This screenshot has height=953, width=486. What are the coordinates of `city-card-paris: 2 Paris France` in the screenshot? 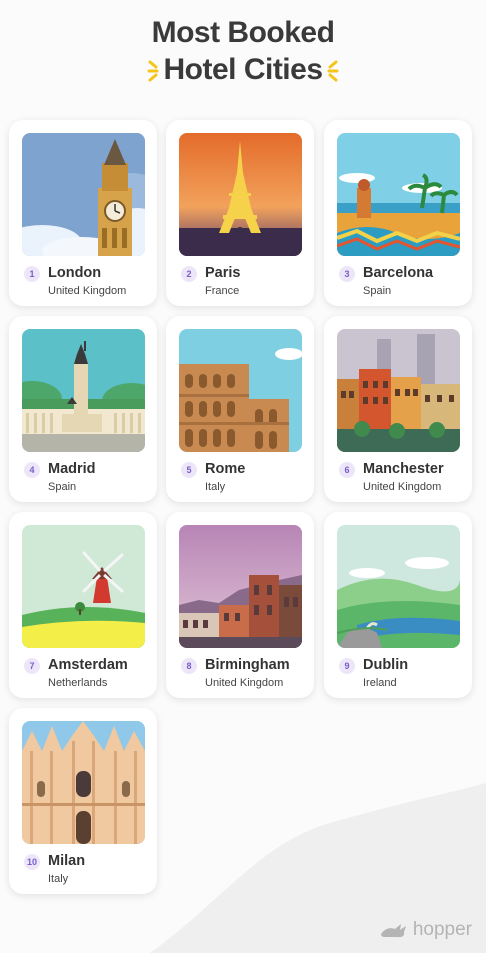 It's located at (240, 213).